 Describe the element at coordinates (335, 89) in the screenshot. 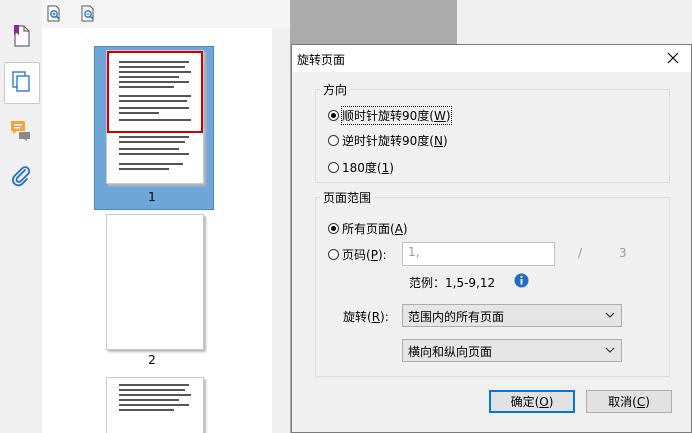

I see `direction-group-label: 方向` at that location.